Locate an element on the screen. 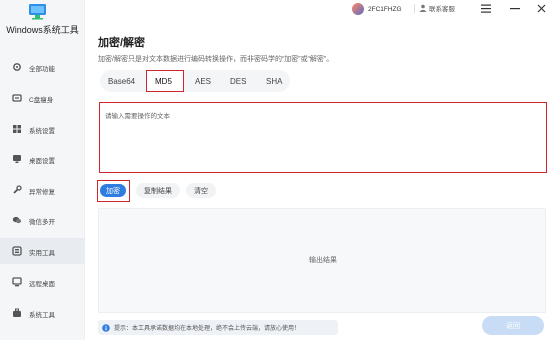 Image resolution: width=554 pixels, height=340 pixels. tab-base64: Base64 is located at coordinates (121, 81).